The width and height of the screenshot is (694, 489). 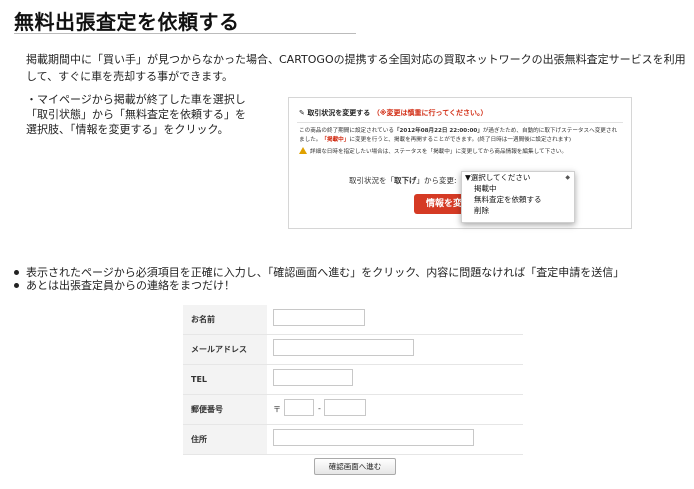 I want to click on pencil-icon: ✎, so click(x=302, y=113).